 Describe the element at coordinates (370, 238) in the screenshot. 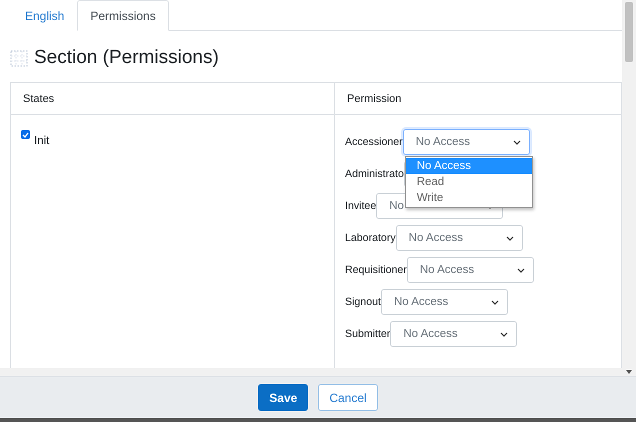

I see `role-label: Laboratory` at that location.